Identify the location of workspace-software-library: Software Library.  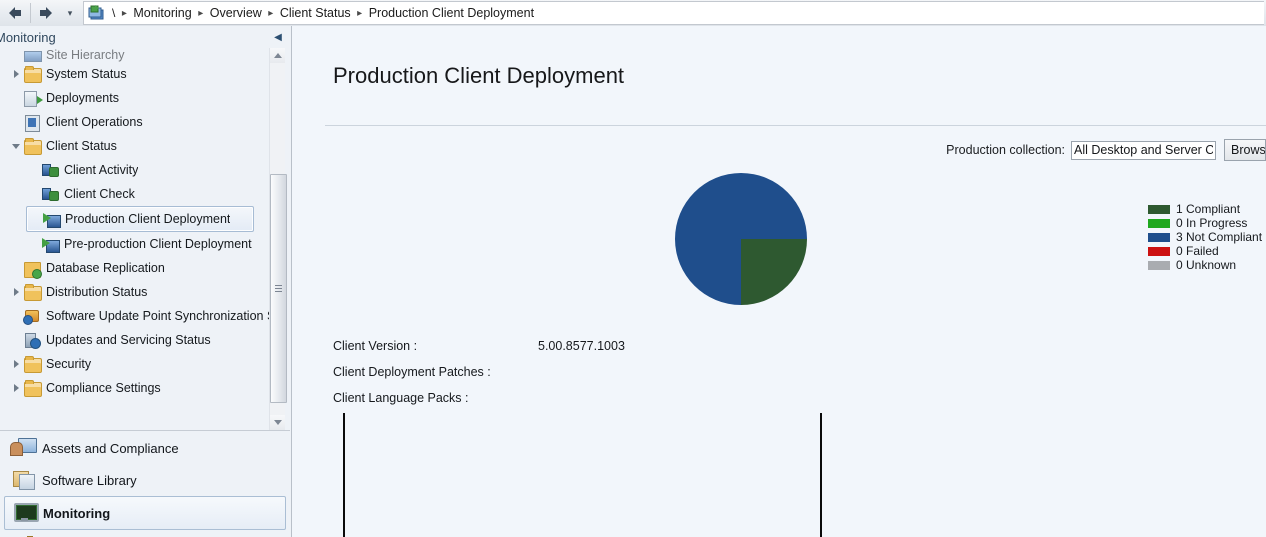
(145, 480).